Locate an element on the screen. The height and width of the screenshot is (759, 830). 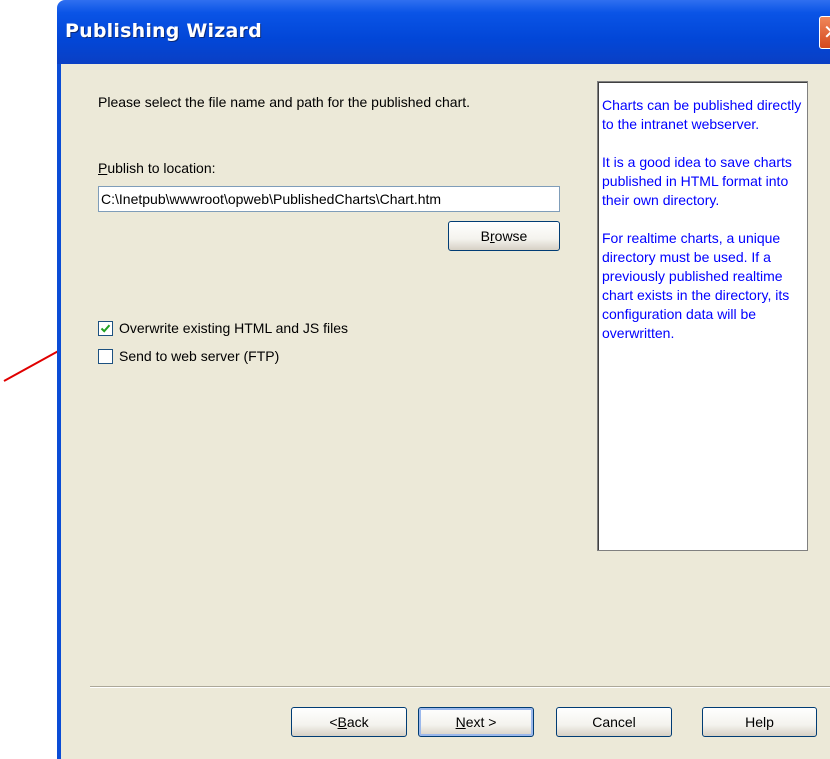
next-button: Next > is located at coordinates (476, 722).